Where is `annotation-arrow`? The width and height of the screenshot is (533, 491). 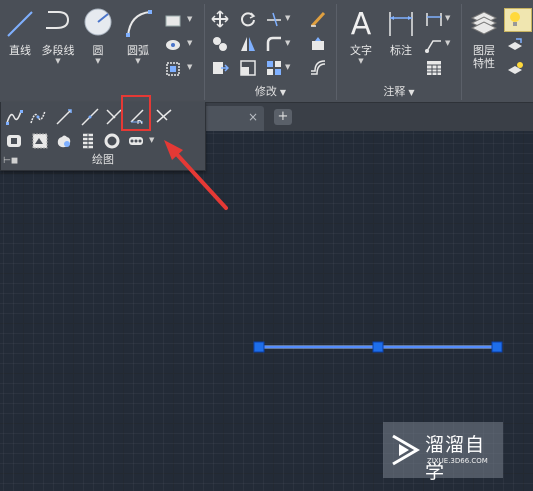 annotation-arrow is located at coordinates (196, 175).